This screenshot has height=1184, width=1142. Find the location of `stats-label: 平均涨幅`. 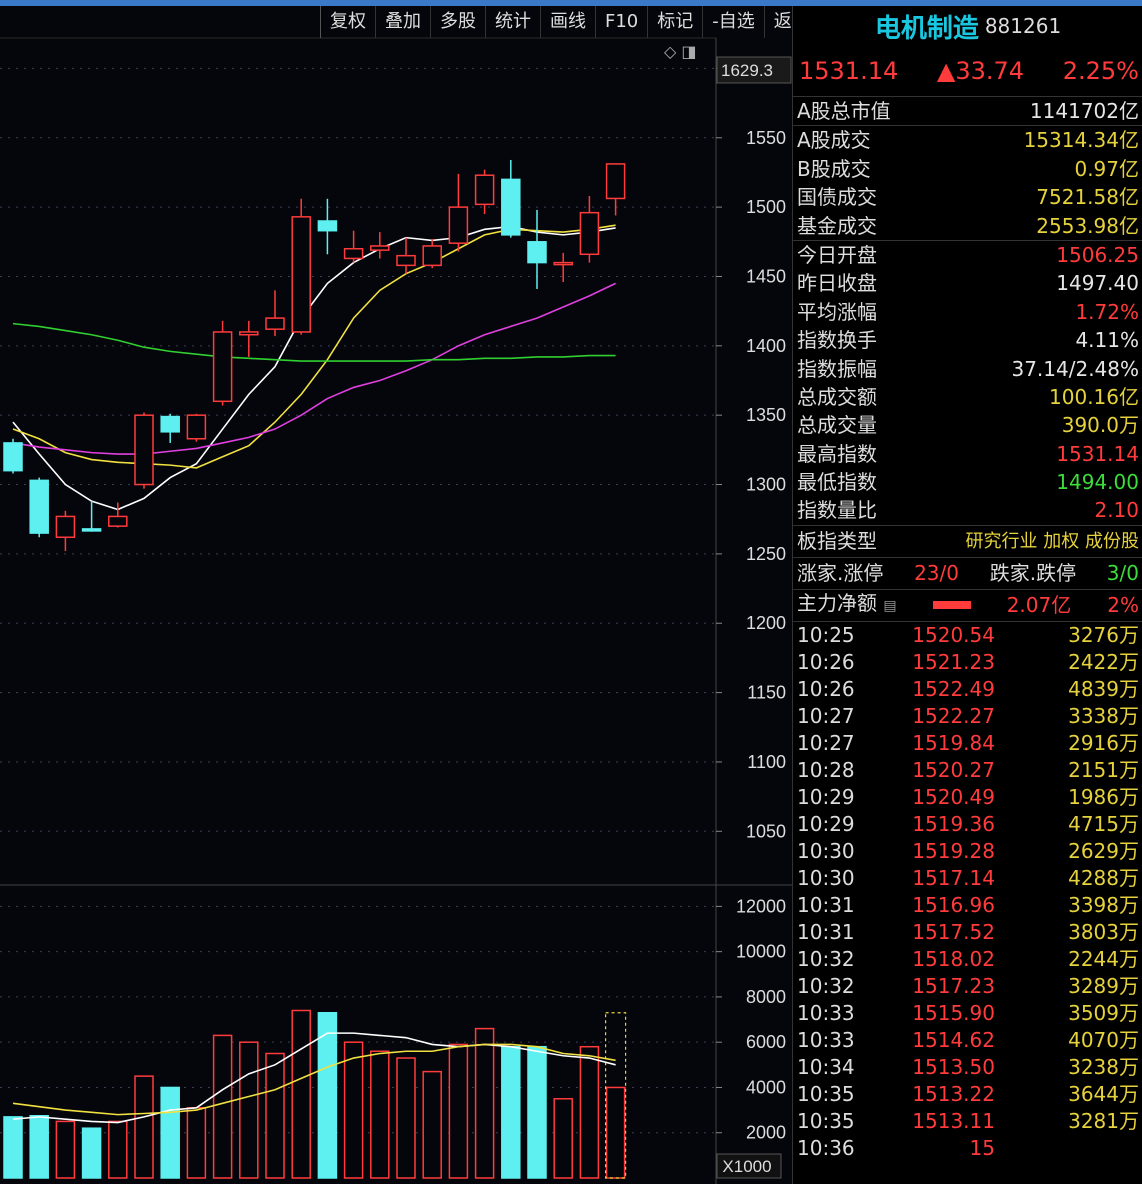

stats-label: 平均涨幅 is located at coordinates (837, 311).